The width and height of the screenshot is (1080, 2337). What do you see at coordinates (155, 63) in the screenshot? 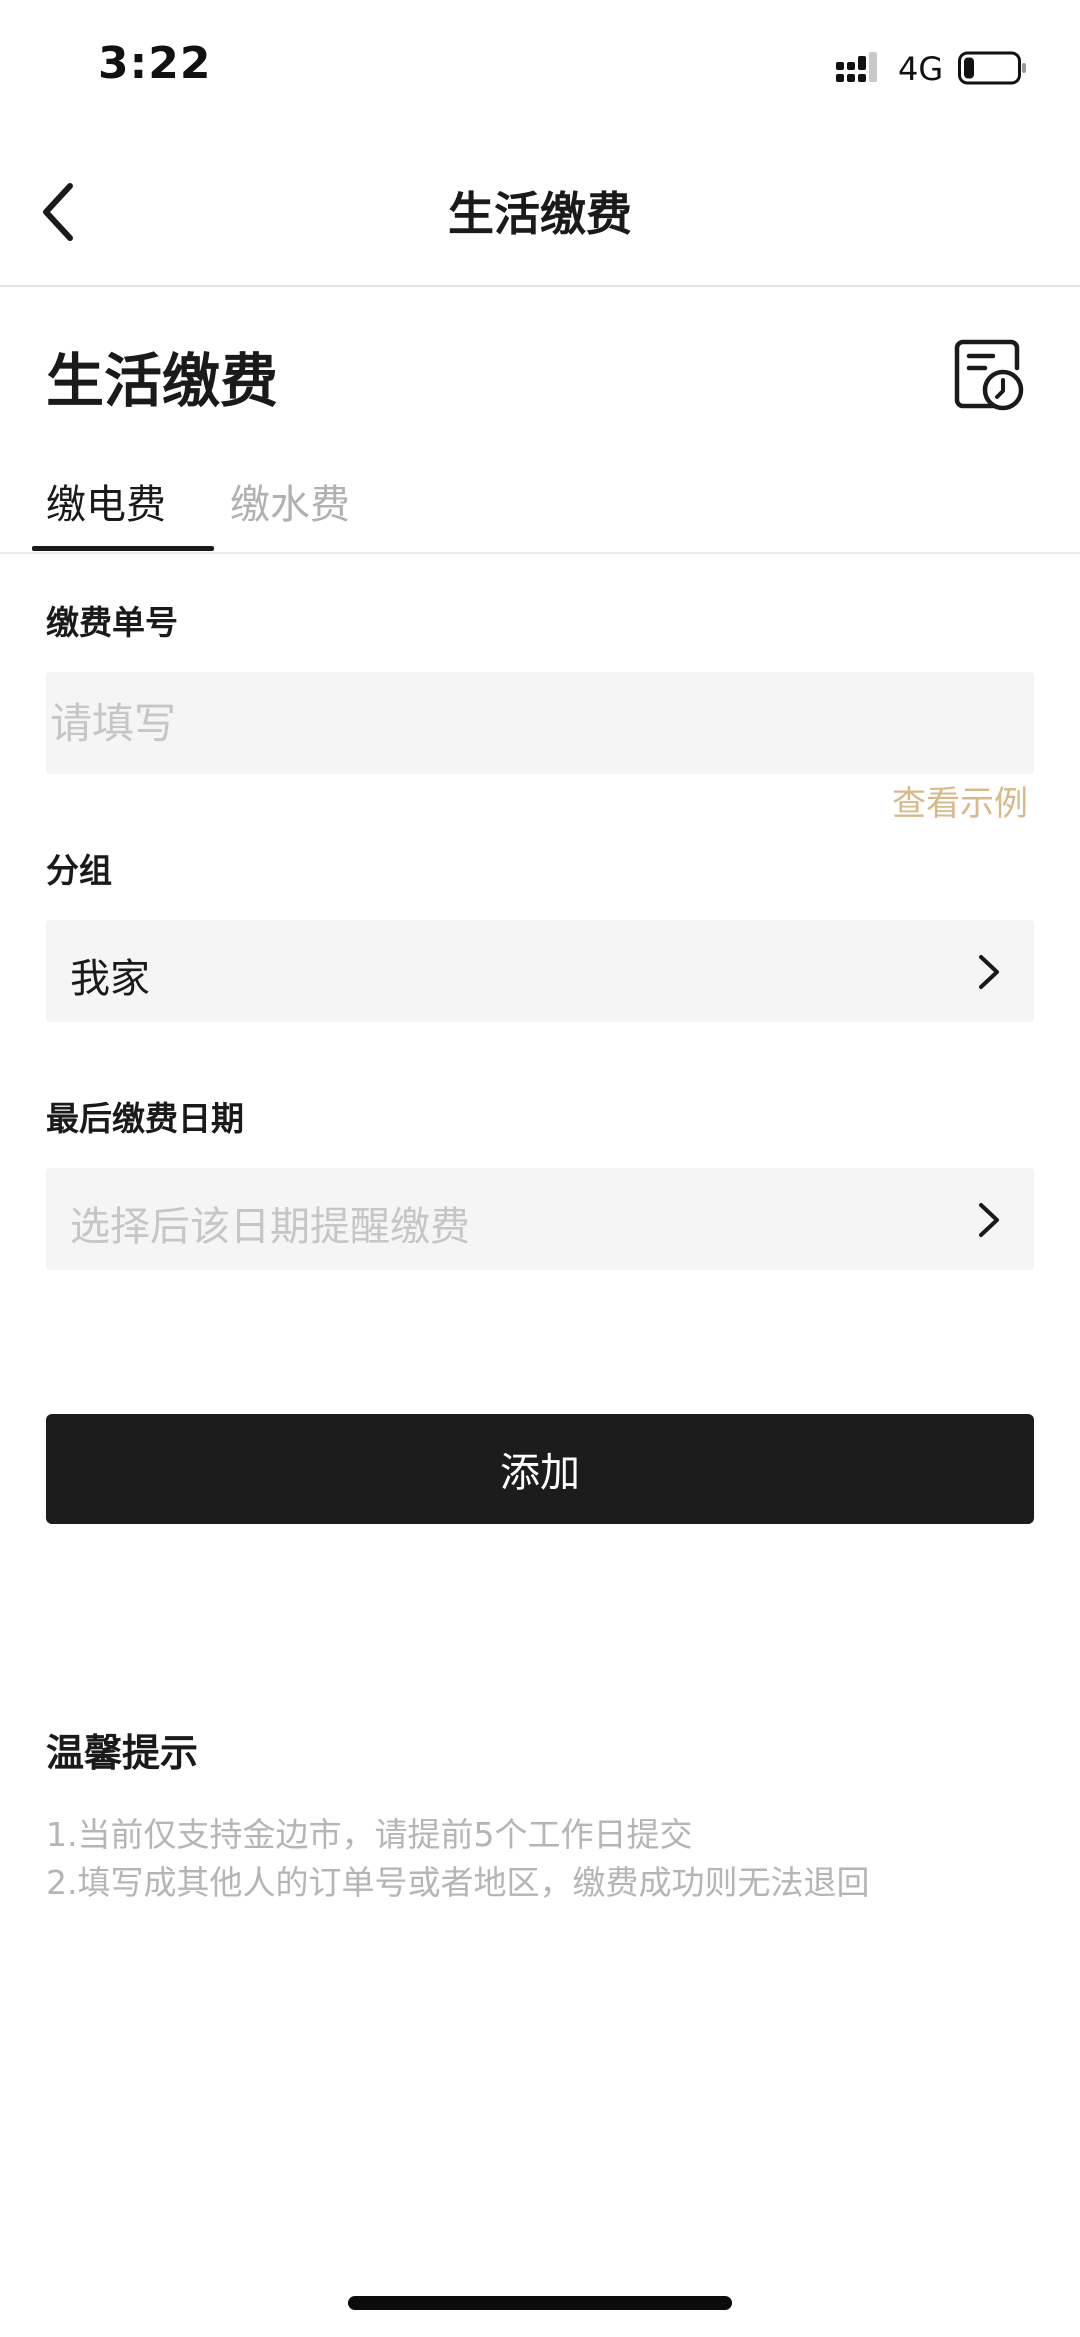
I see `status-time: 3:22` at bounding box center [155, 63].